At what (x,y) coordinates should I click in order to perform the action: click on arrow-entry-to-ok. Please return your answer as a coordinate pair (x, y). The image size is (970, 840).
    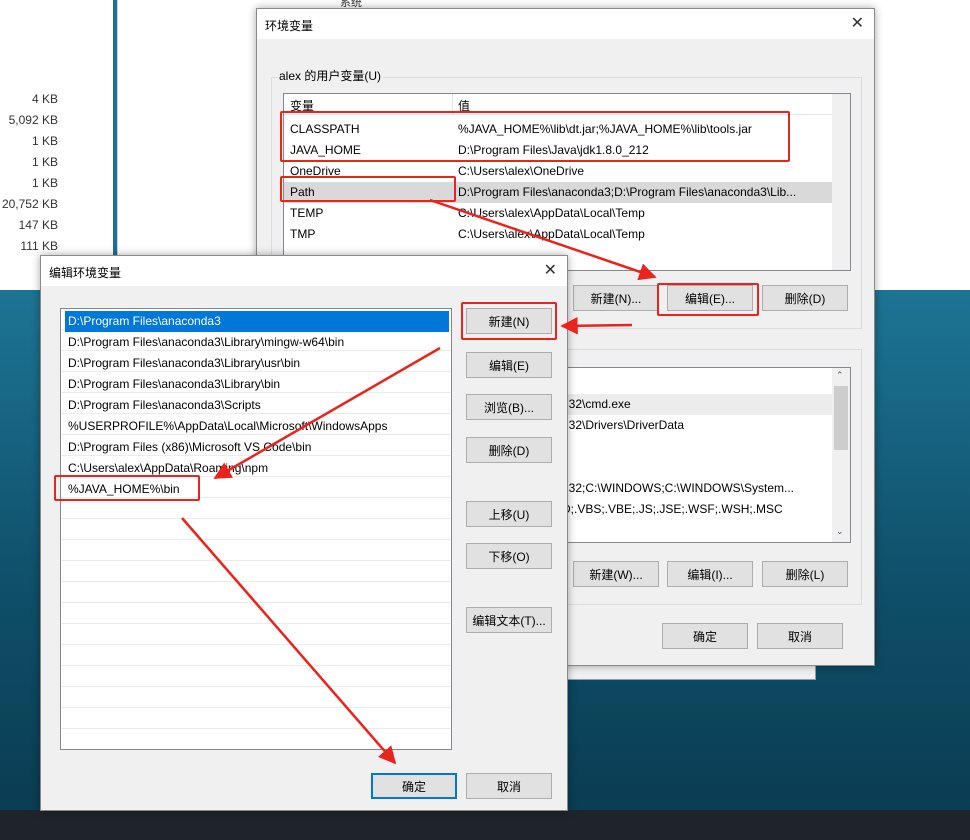
    Looking at the image, I should click on (289, 641).